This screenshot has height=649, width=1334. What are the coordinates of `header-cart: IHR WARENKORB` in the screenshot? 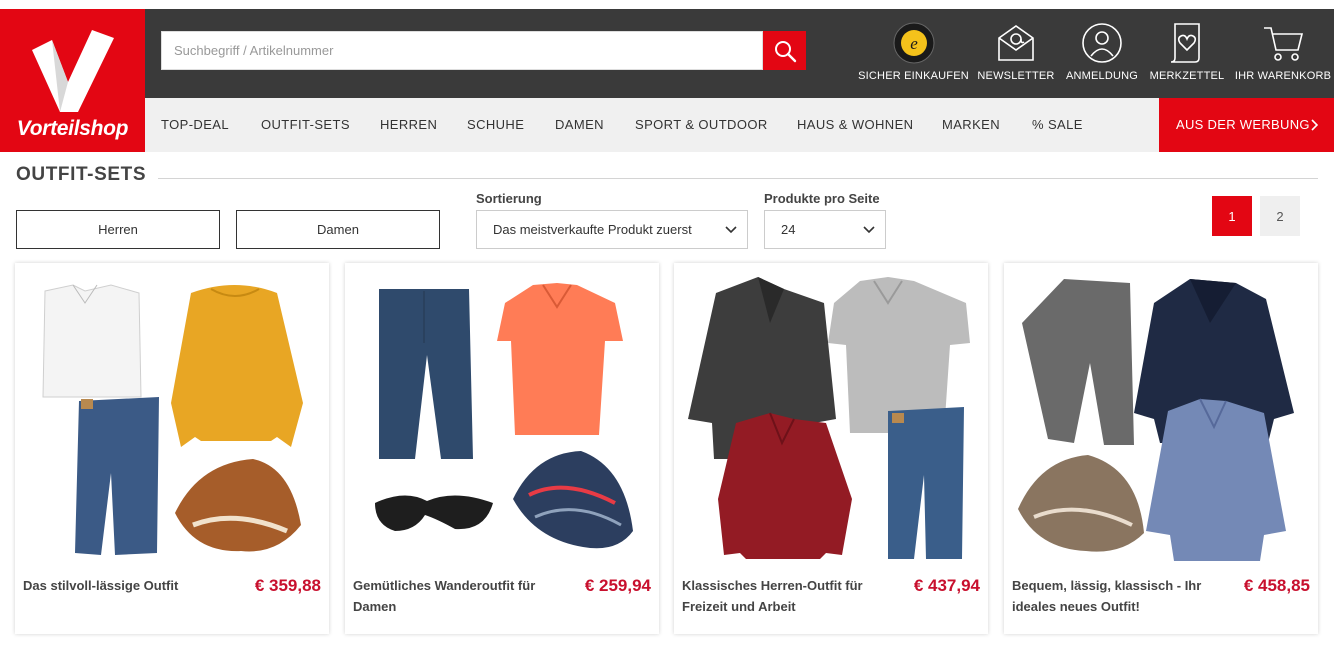 It's located at (1283, 53).